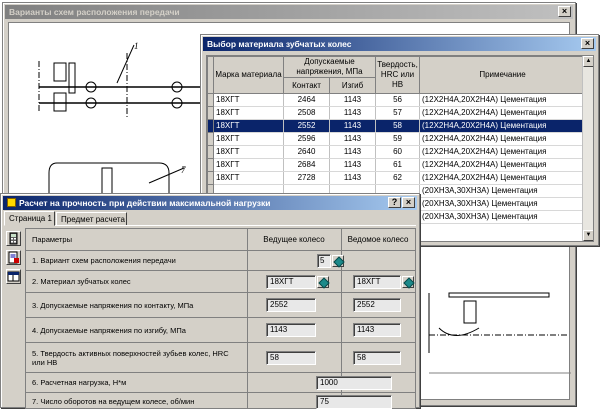 The height and width of the screenshot is (410, 600). I want to click on table-icon, so click(13, 276).